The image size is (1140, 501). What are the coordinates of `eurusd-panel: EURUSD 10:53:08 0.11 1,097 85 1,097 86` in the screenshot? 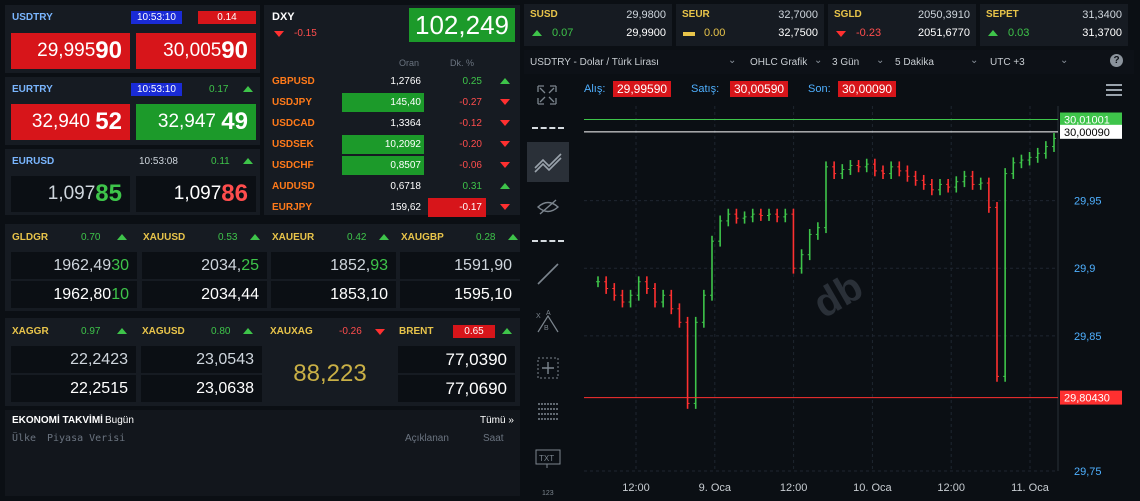 It's located at (132, 182).